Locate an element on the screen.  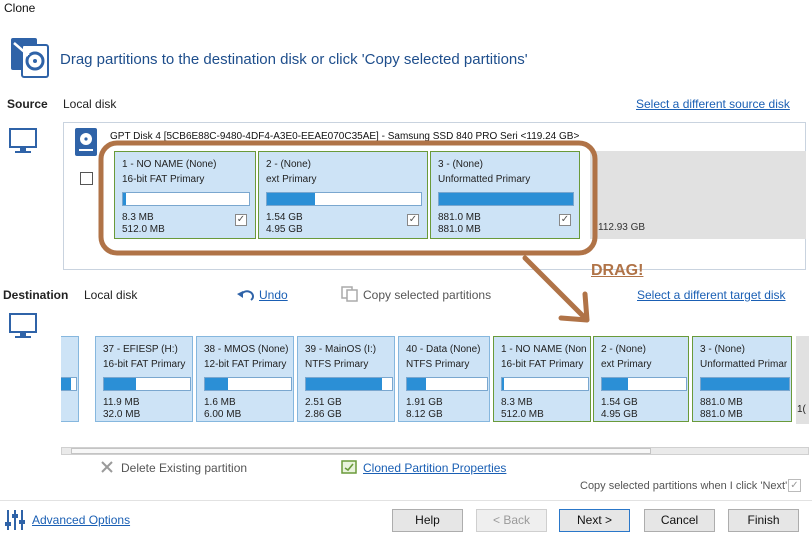
undo-link: Undo is located at coordinates (273, 295).